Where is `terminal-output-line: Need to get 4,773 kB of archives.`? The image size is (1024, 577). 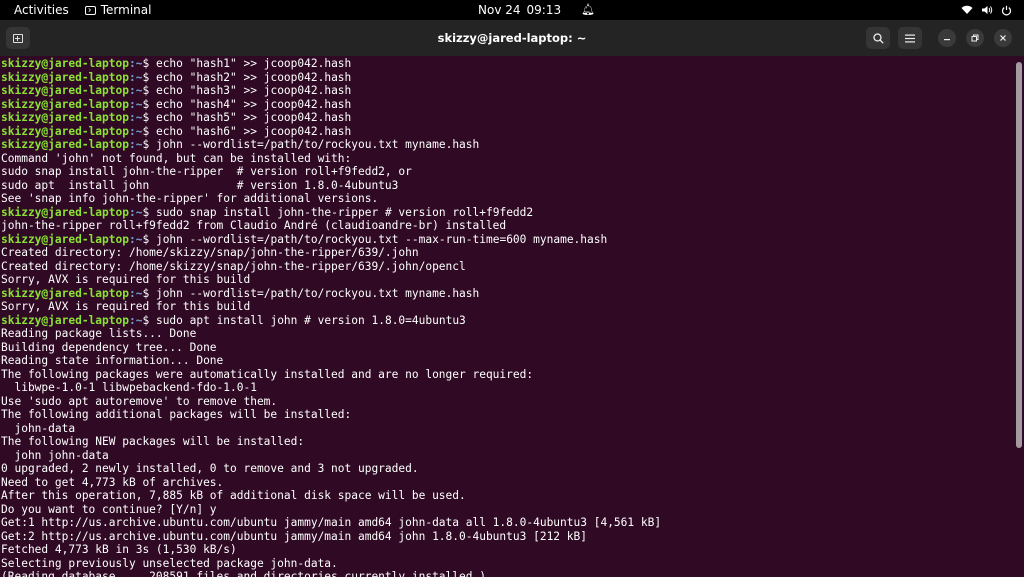 terminal-output-line: Need to get 4,773 kB of archives. is located at coordinates (112, 482).